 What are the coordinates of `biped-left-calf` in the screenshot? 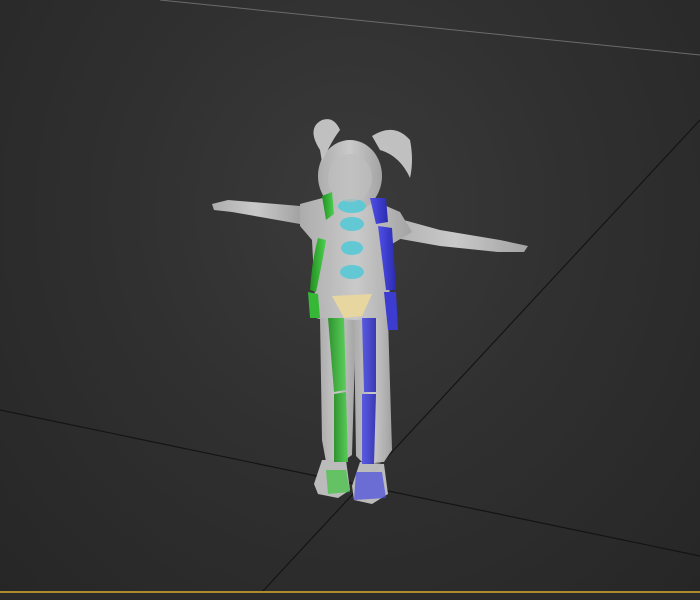 It's located at (341, 427).